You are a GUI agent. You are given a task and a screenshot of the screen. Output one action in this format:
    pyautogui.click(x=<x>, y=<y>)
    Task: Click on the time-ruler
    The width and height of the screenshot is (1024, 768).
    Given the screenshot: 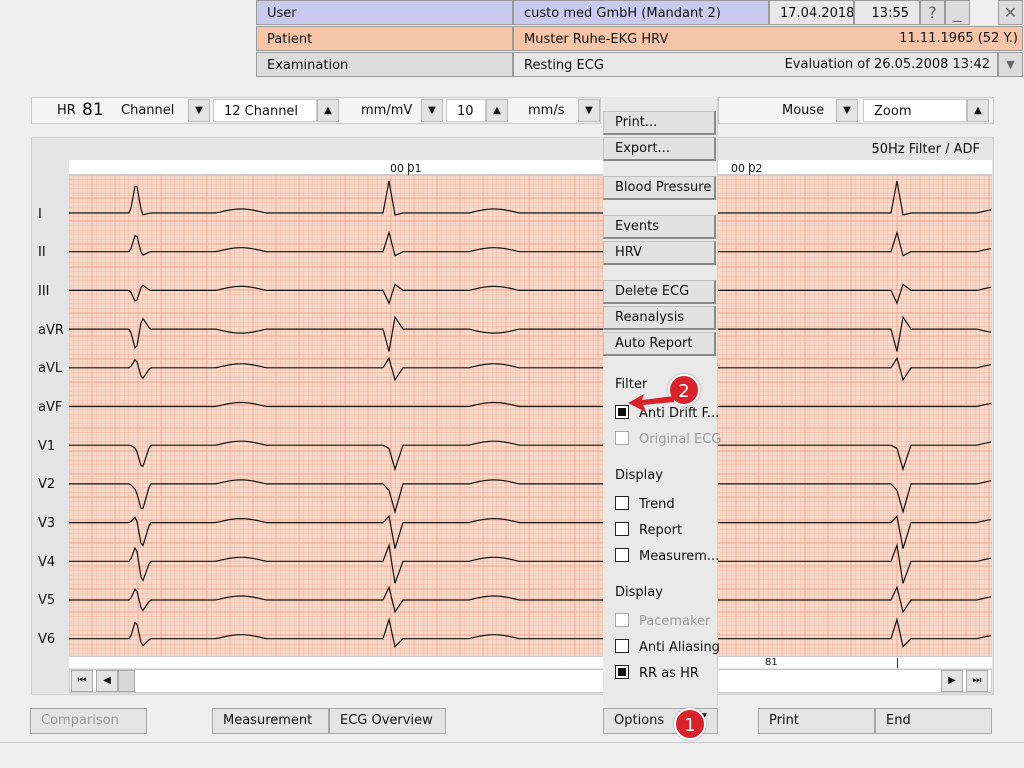 What is the action you would take?
    pyautogui.click(x=530, y=167)
    